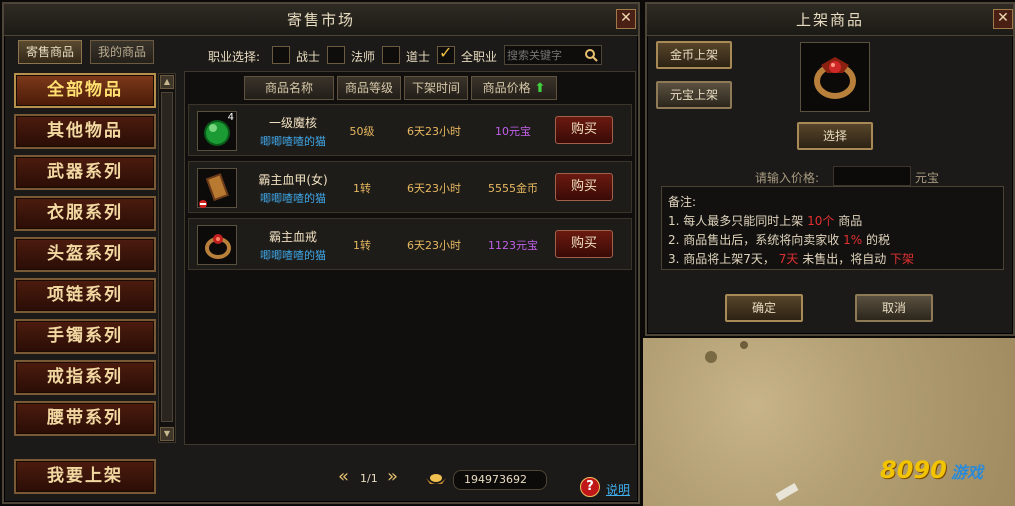  Describe the element at coordinates (230, 117) in the screenshot. I see `item-count: 4` at that location.